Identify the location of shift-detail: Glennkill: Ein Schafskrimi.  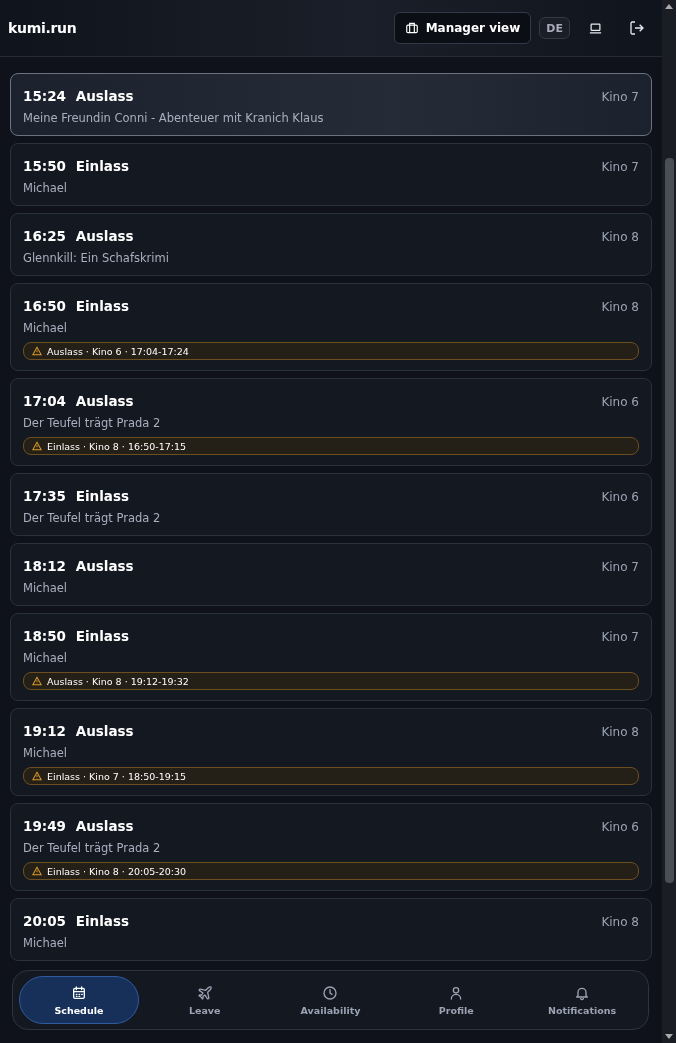
(96, 258).